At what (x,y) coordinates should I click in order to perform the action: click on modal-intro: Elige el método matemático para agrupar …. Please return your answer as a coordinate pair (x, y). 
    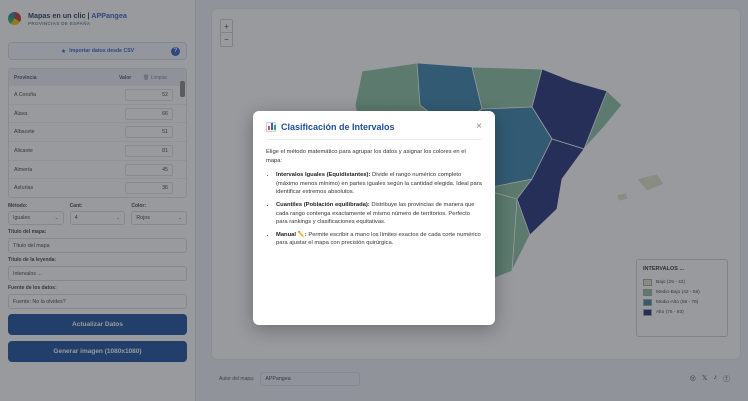
    Looking at the image, I should click on (366, 156).